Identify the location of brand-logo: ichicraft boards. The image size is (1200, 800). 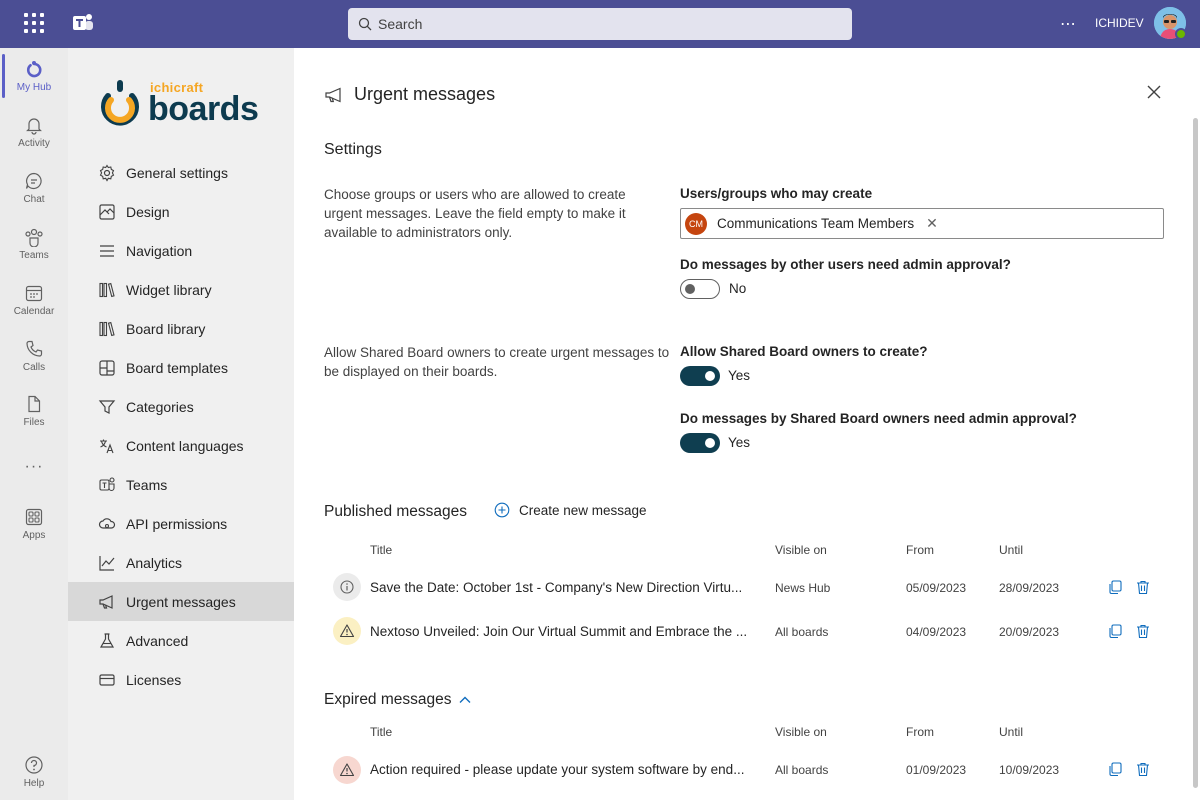
(183, 104).